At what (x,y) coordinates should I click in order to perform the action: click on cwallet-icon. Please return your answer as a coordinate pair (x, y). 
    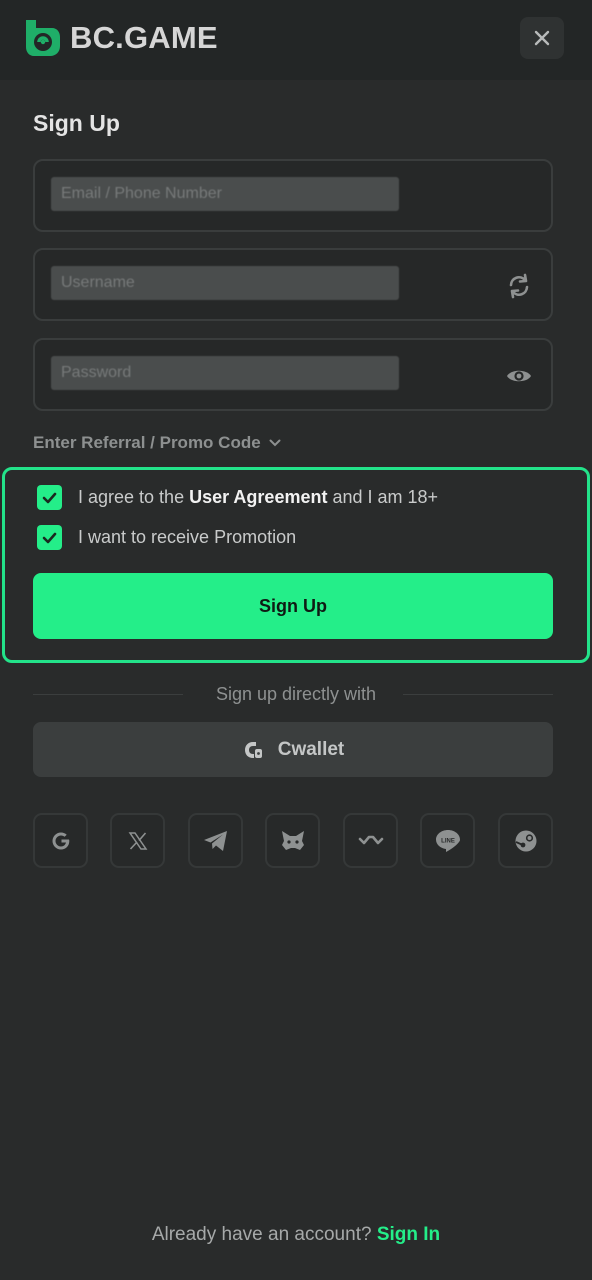
    Looking at the image, I should click on (253, 749).